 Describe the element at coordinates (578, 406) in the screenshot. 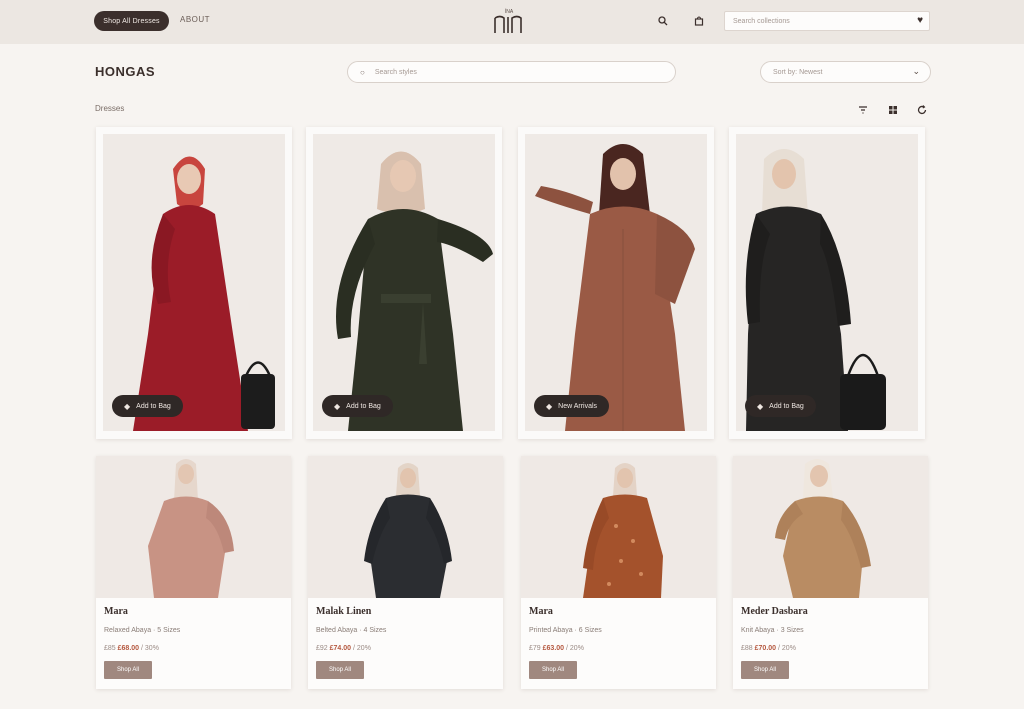

I see `tag-label: New Arrivals` at that location.